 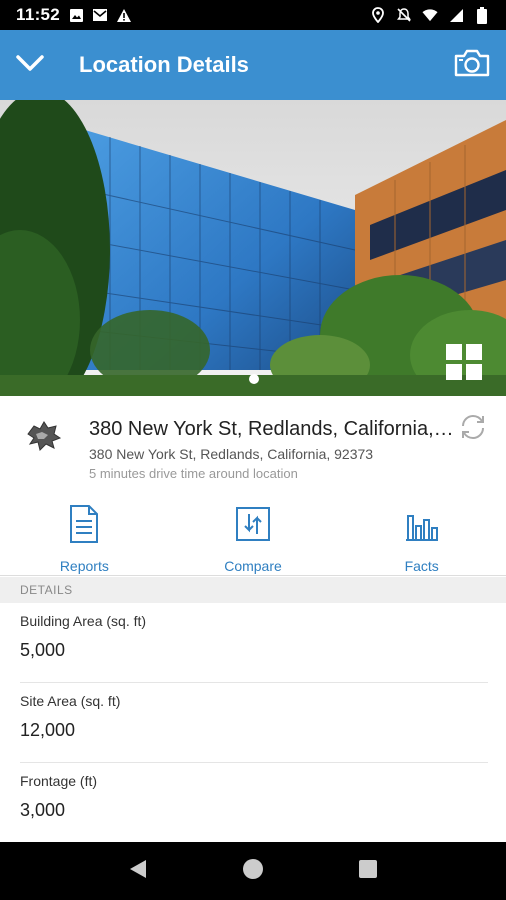 What do you see at coordinates (253, 566) in the screenshot?
I see `compare-label: Compare` at bounding box center [253, 566].